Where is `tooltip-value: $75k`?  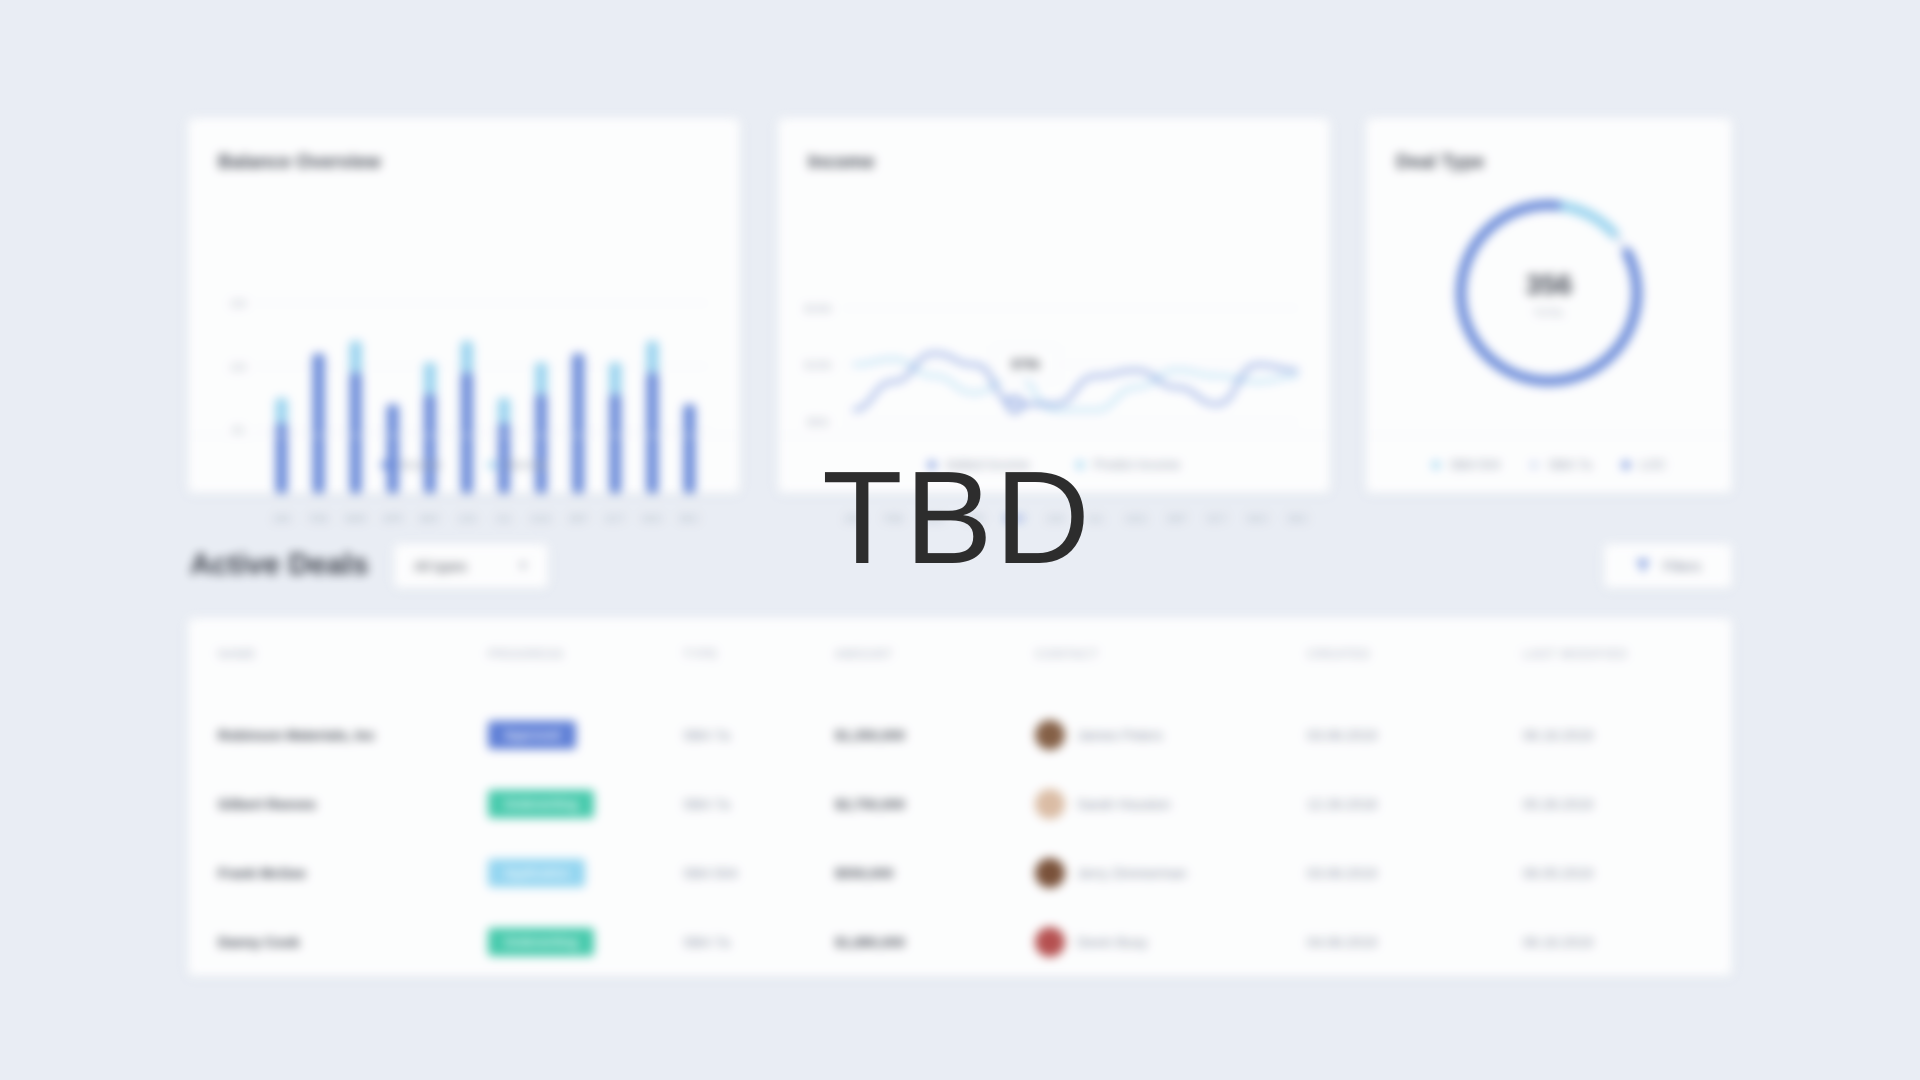
tooltip-value: $75k is located at coordinates (1026, 363).